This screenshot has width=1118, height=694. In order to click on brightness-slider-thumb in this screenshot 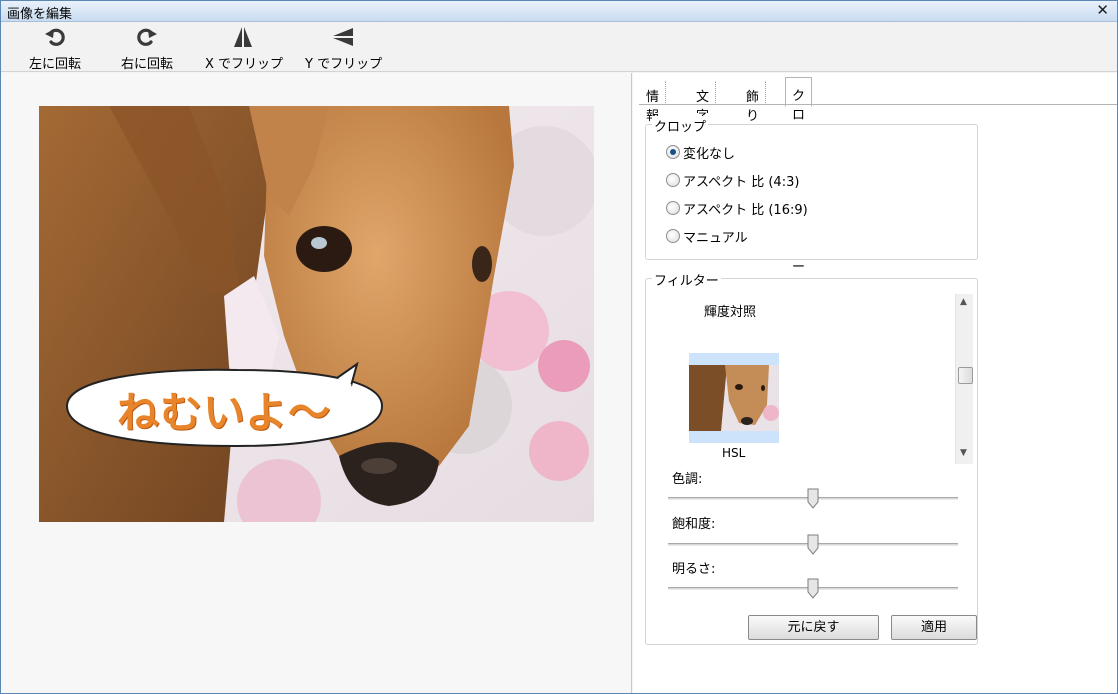, I will do `click(813, 588)`.